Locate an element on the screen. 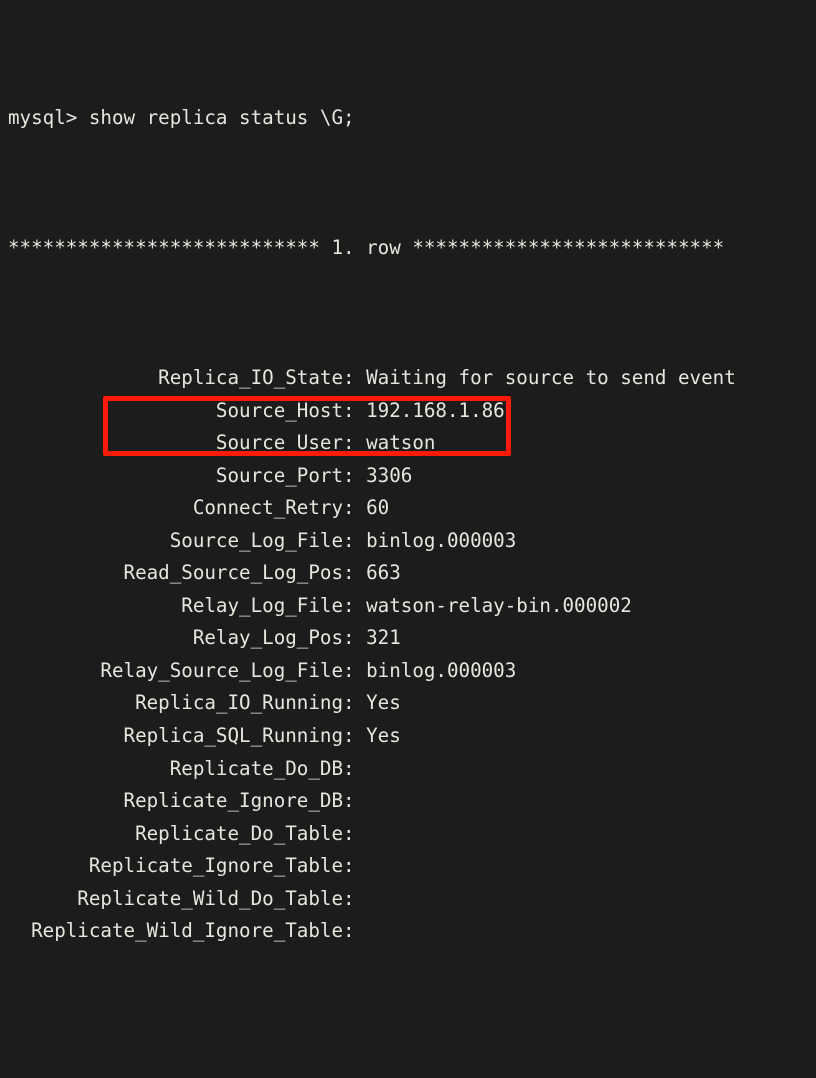  status-field-row: Relay_Log_File: watson-relay-bin.000002 is located at coordinates (320, 605).